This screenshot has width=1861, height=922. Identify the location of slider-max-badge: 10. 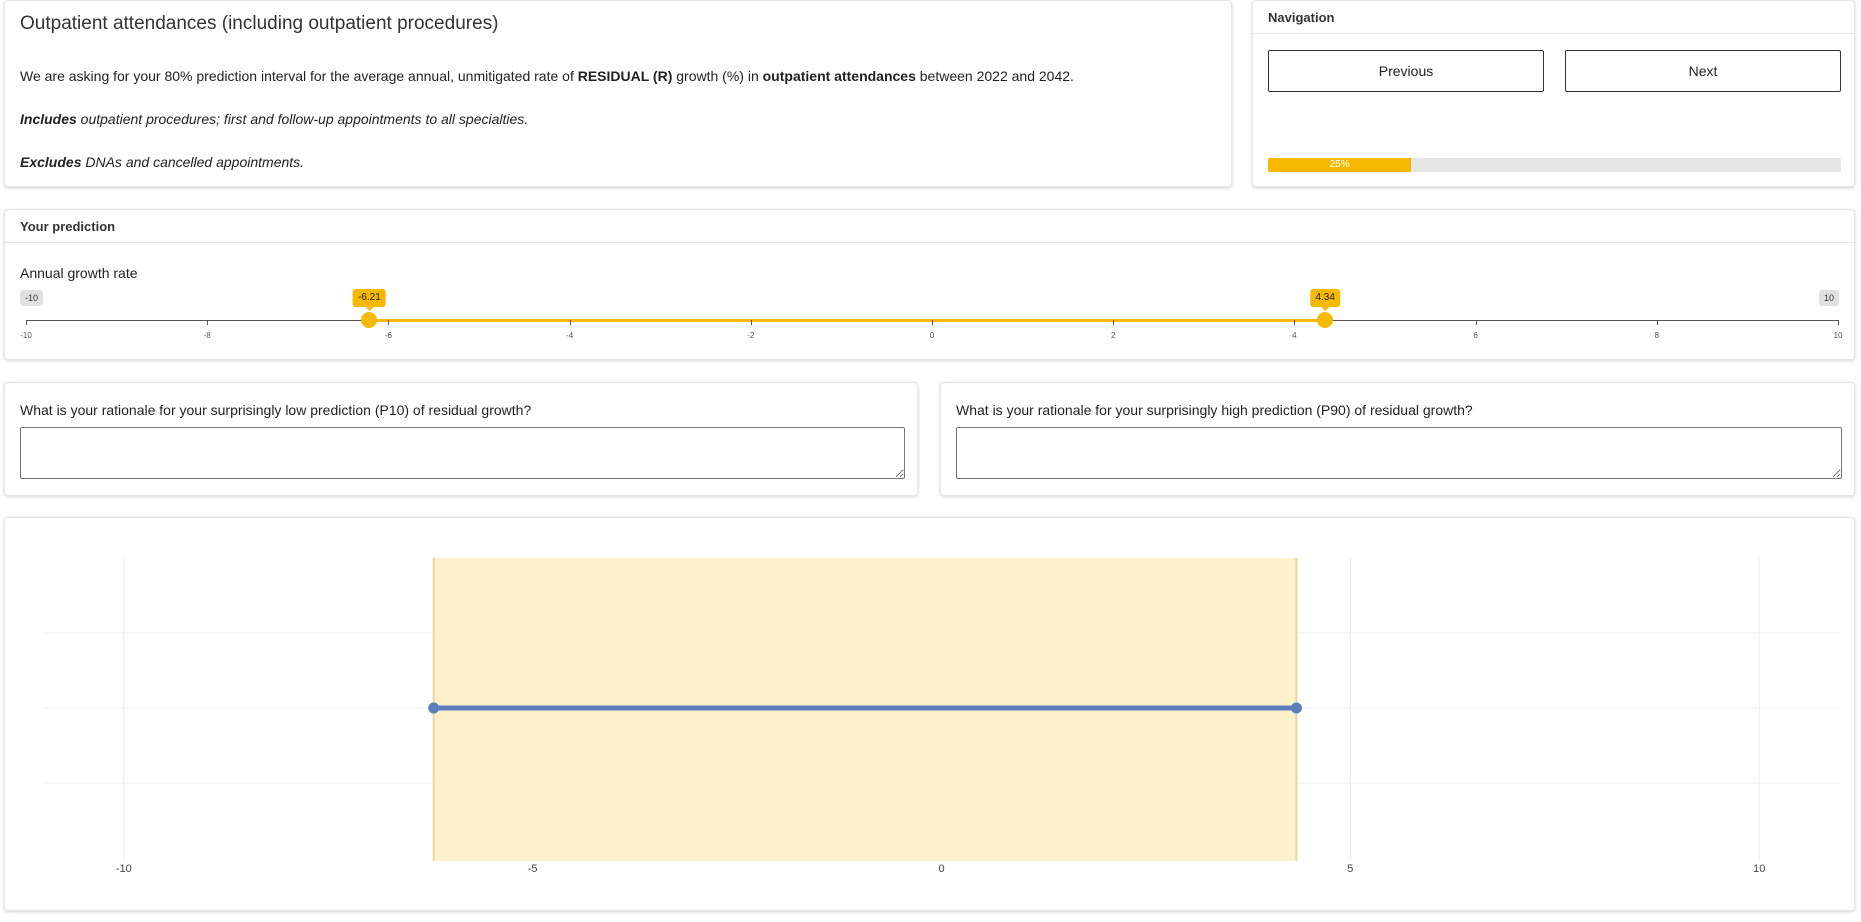
(1828, 298).